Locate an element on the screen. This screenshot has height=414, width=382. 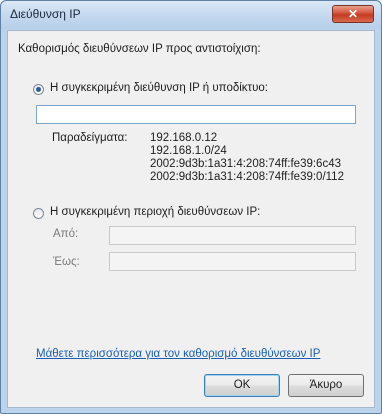
example-item: 2002:9d3b:1a31:4:208:74ff:fe39:6c43 is located at coordinates (245, 164).